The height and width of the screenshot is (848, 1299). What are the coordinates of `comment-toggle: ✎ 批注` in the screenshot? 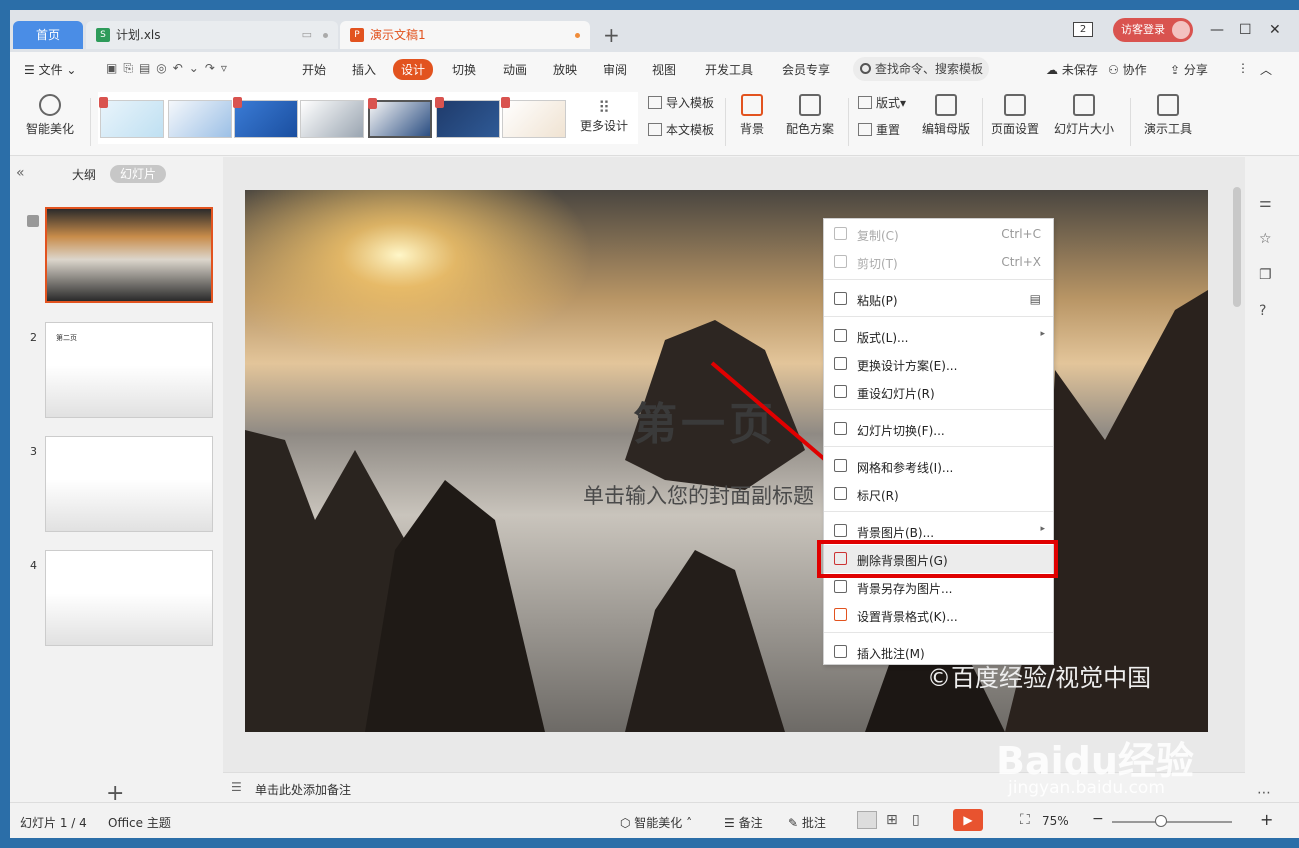 It's located at (807, 822).